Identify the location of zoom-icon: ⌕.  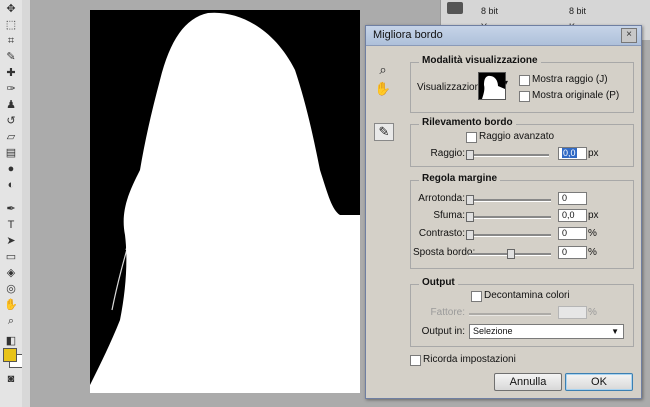
(383, 70).